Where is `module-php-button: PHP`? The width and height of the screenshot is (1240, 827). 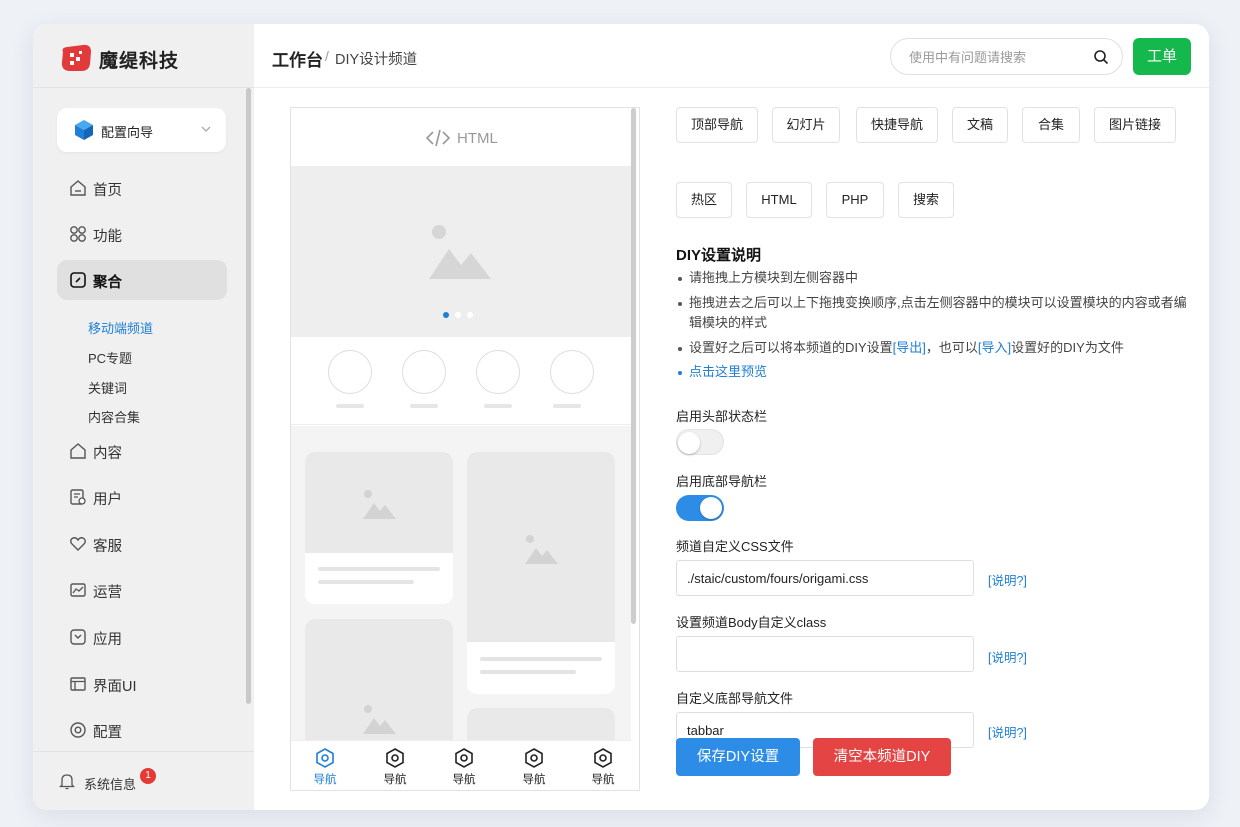 module-php-button: PHP is located at coordinates (855, 200).